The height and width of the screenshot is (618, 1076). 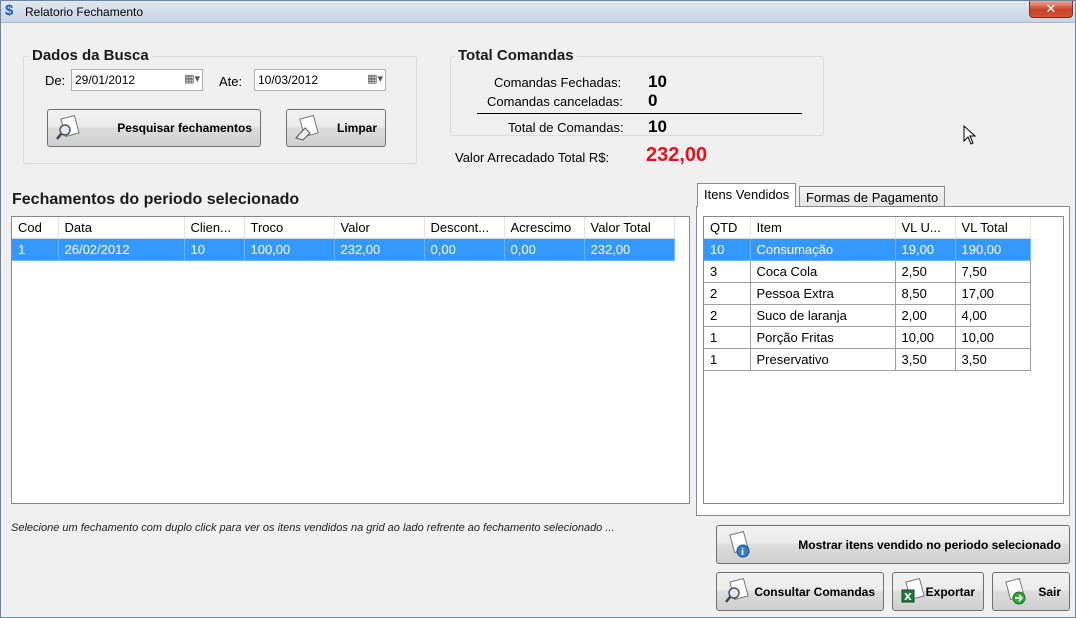 What do you see at coordinates (516, 55) in the screenshot?
I see `totals-group-title: Total Comandas` at bounding box center [516, 55].